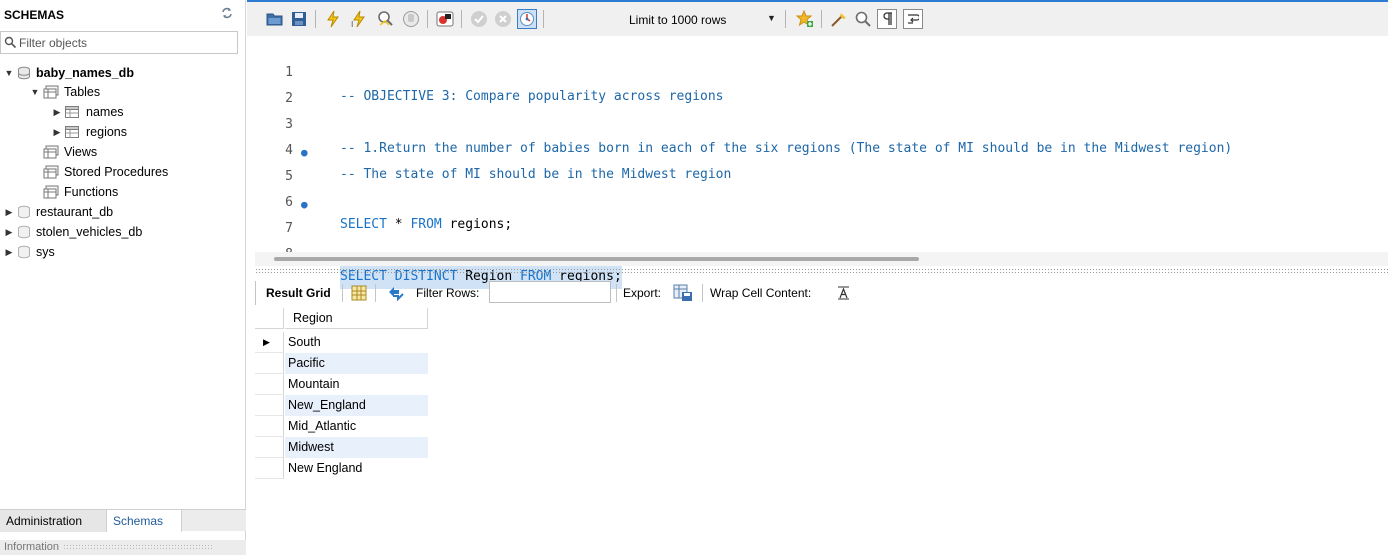 Image resolution: width=1388 pixels, height=555 pixels. Describe the element at coordinates (75, 212) in the screenshot. I see `schema-name: restaurant_db` at that location.